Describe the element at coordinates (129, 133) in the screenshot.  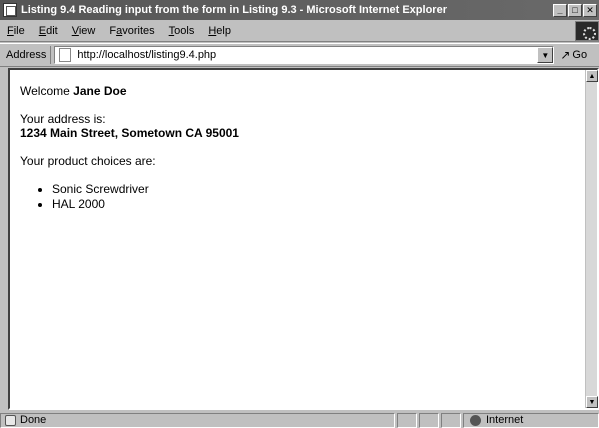
I see `address-value: 1234 Main Street, Sometown CA 95001` at that location.